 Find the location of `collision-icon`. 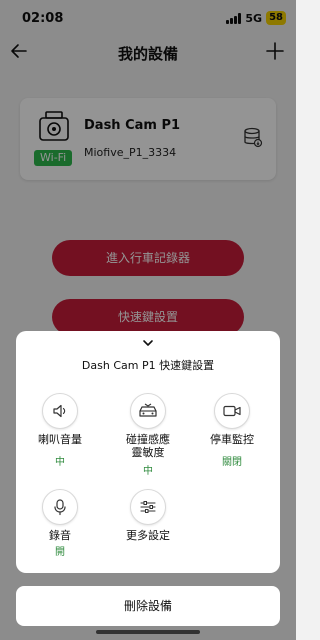

collision-icon is located at coordinates (148, 410).